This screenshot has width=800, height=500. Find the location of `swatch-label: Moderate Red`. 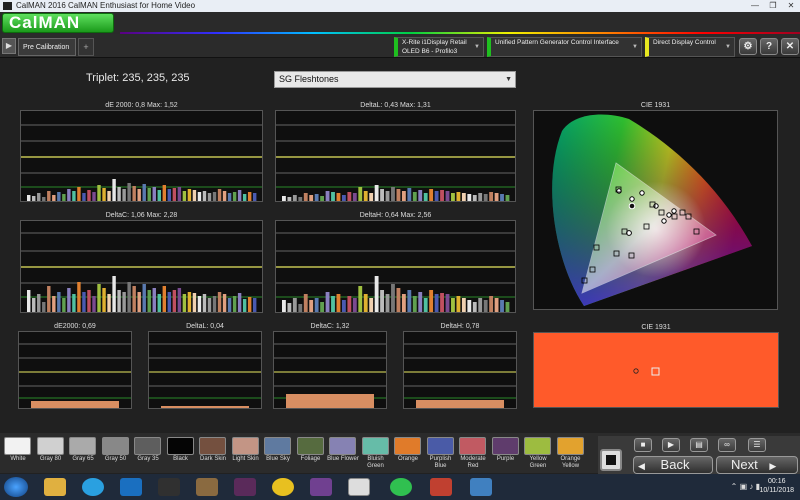

swatch-label: Moderate Red is located at coordinates (473, 462).